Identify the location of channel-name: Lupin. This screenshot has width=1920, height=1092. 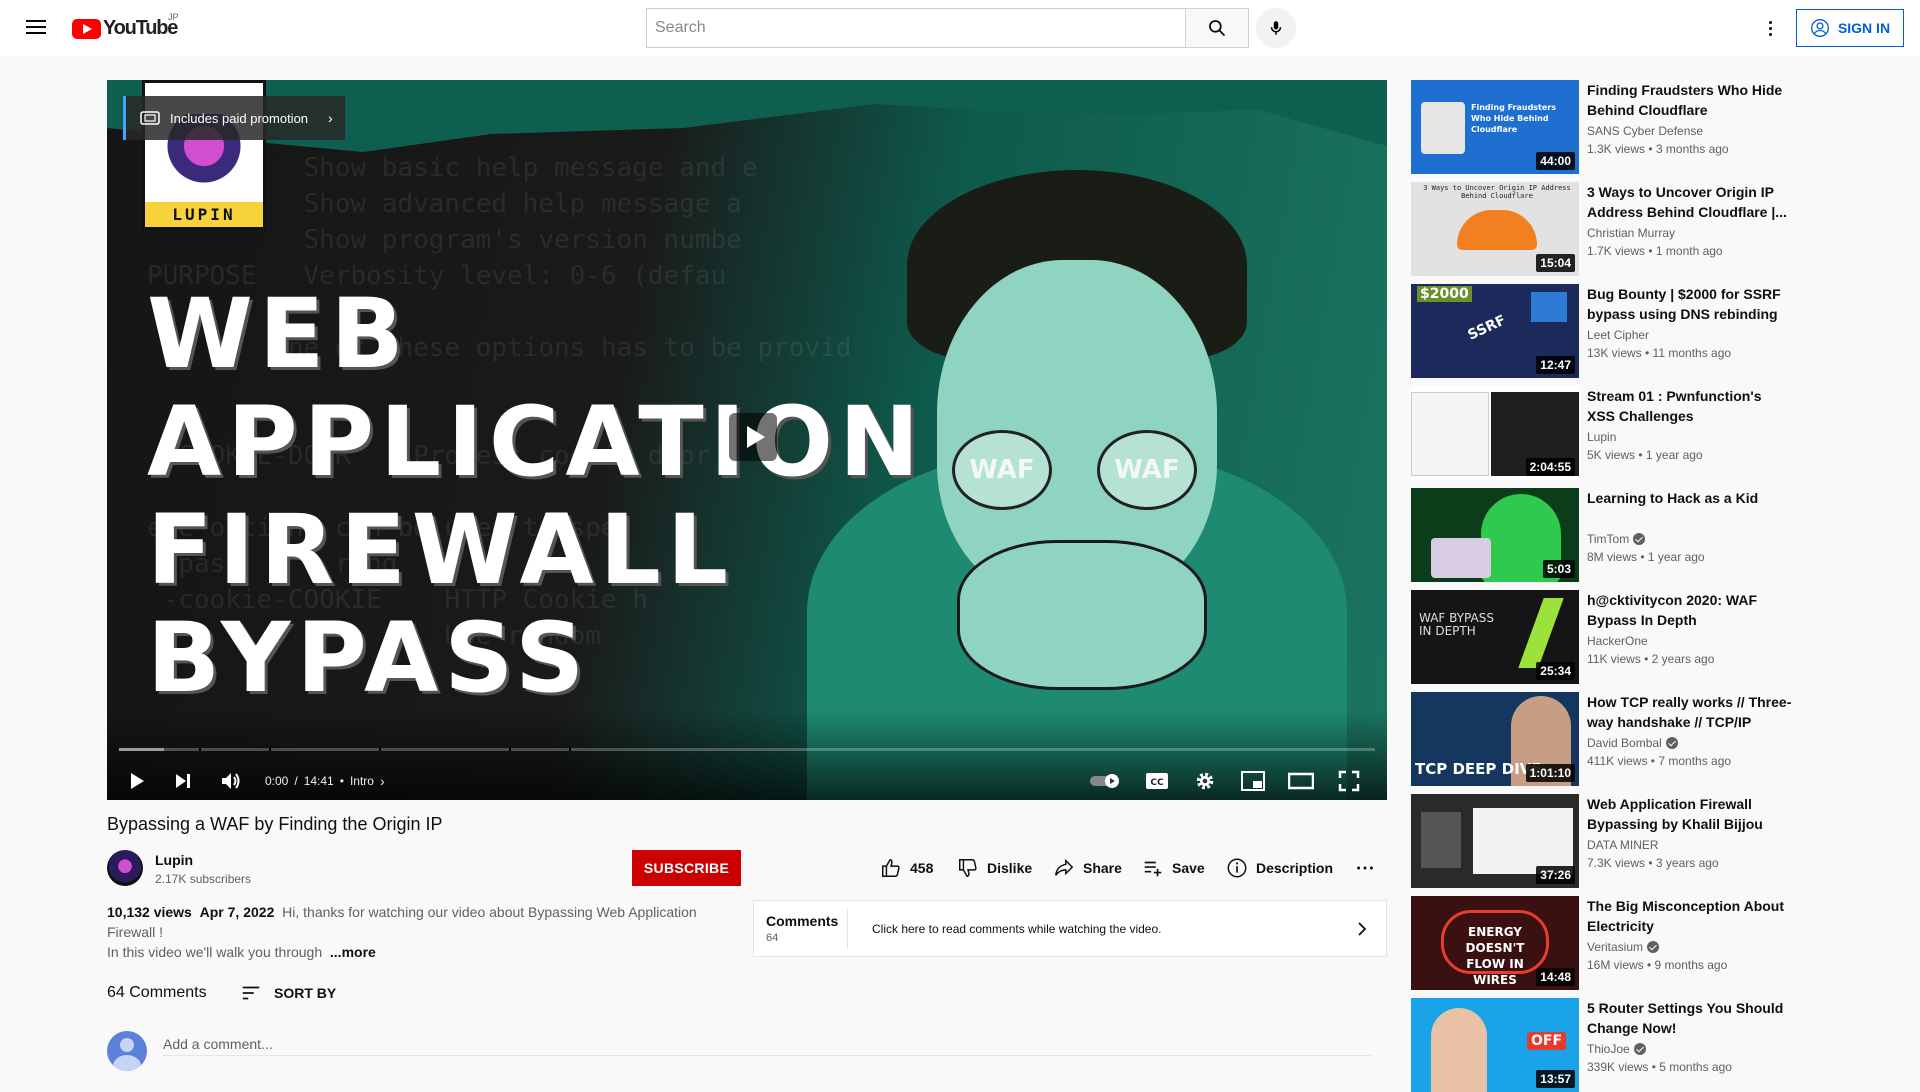
(174, 860).